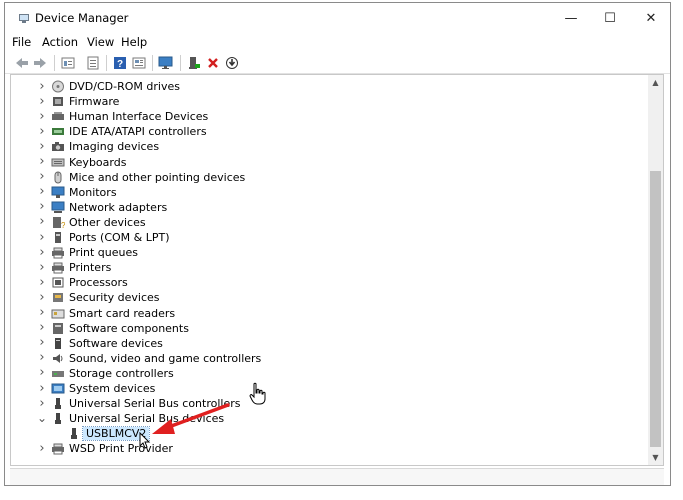  I want to click on tree-category: ›? Other devices, so click(321, 222).